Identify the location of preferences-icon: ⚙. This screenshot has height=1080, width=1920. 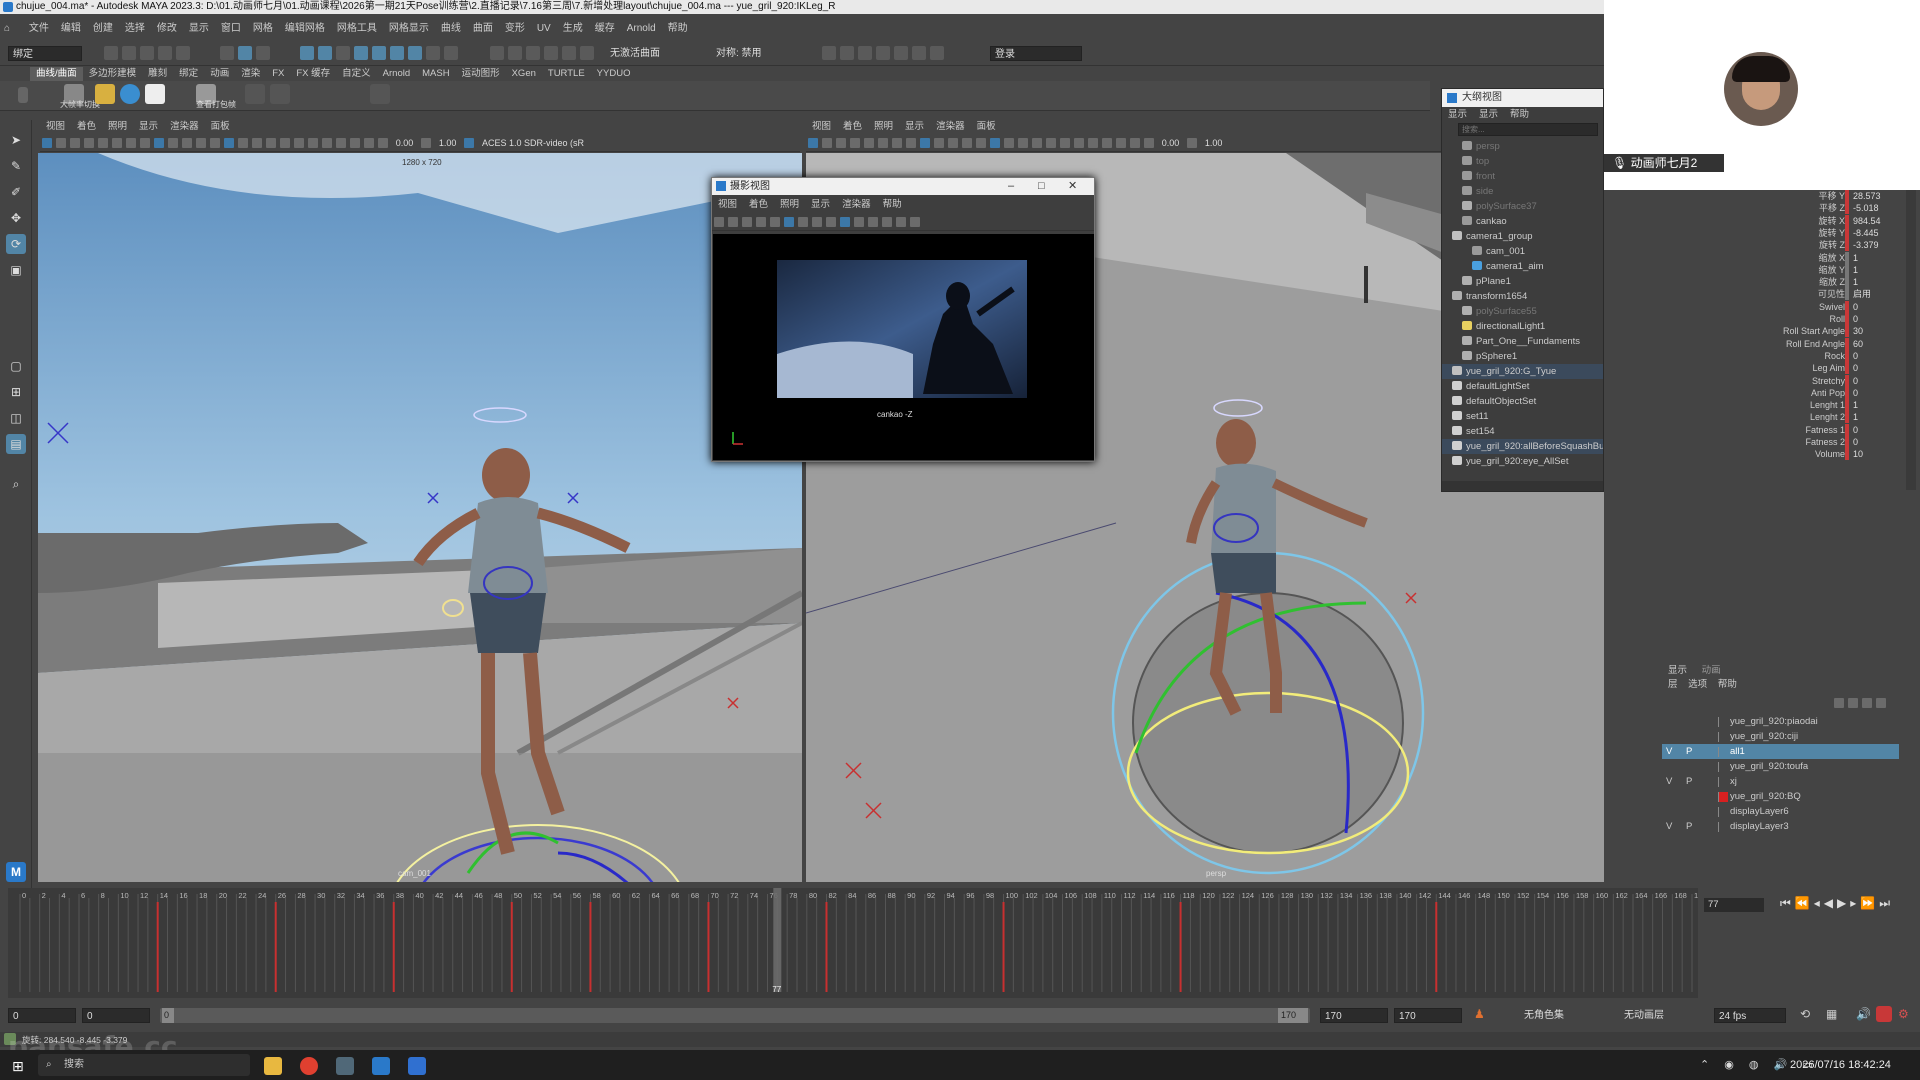
(1903, 1014).